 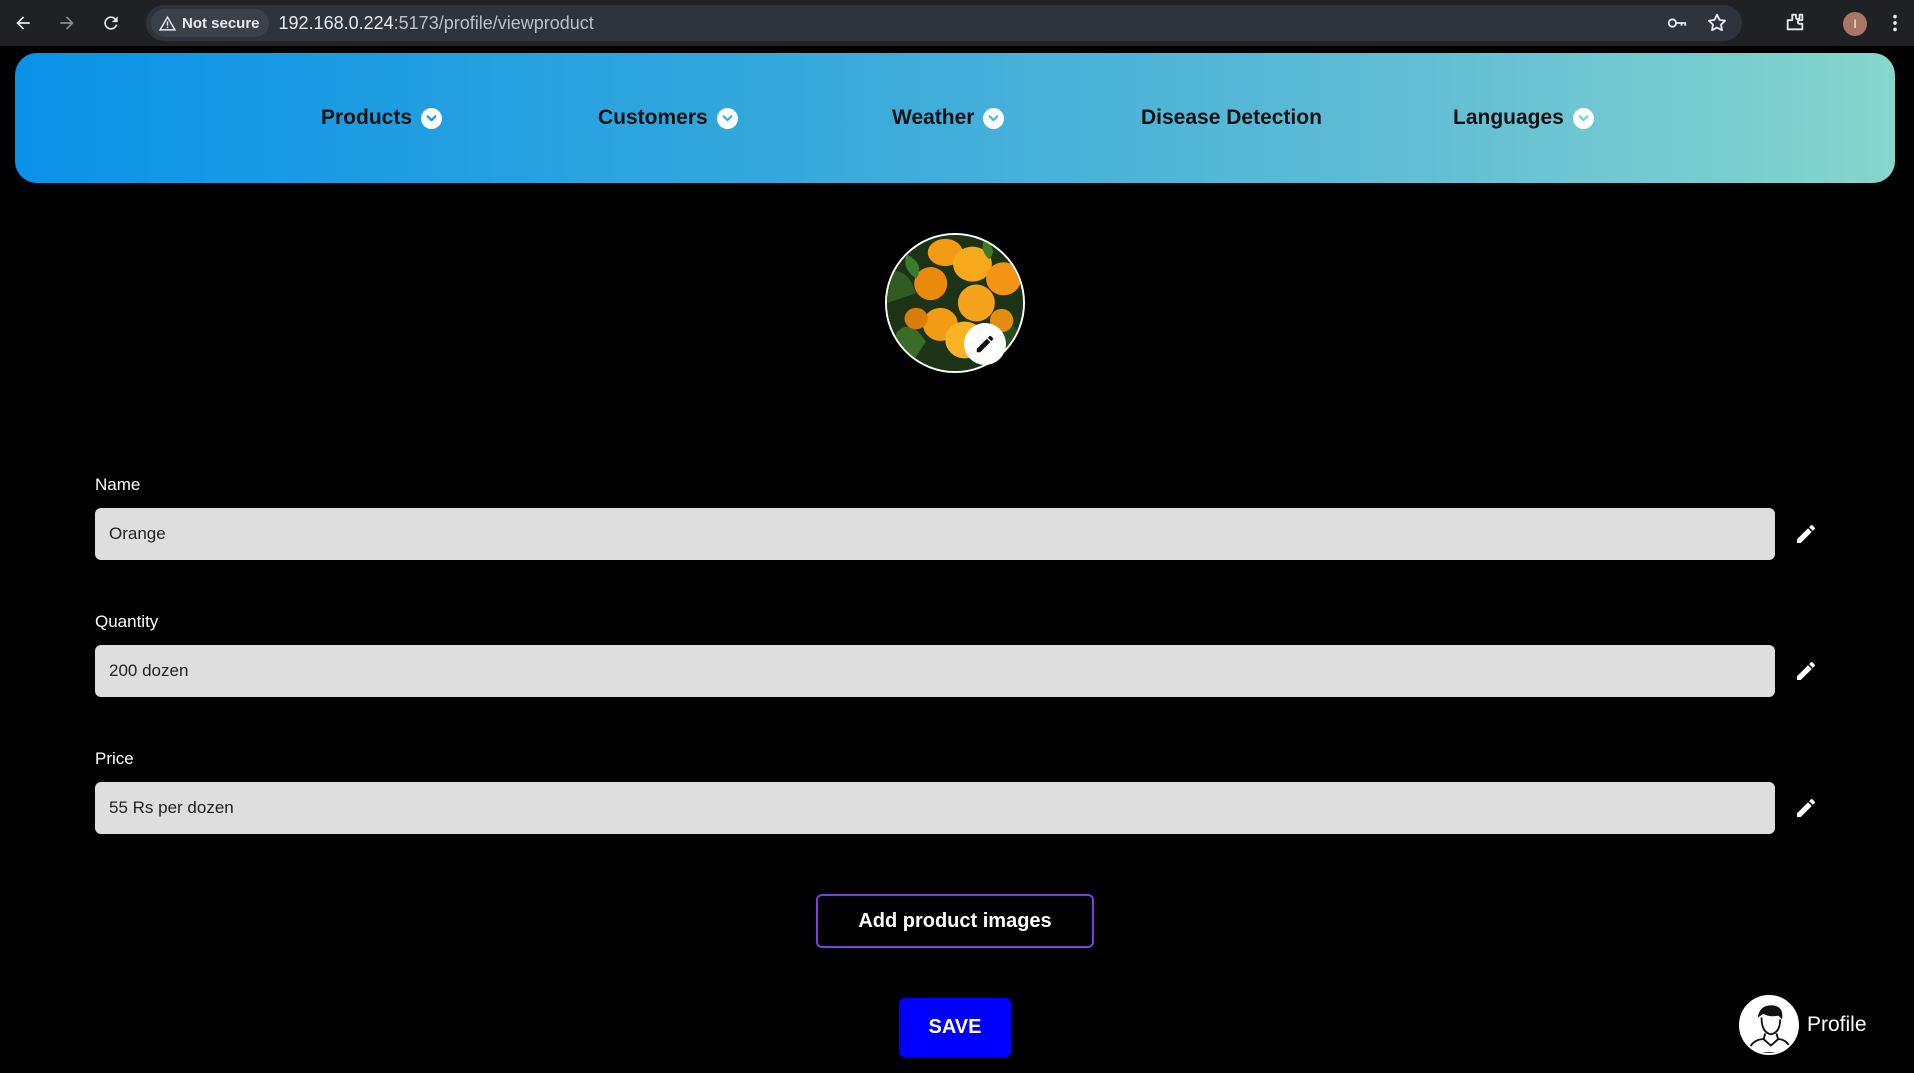 What do you see at coordinates (955, 1027) in the screenshot?
I see `save-button: SAVE` at bounding box center [955, 1027].